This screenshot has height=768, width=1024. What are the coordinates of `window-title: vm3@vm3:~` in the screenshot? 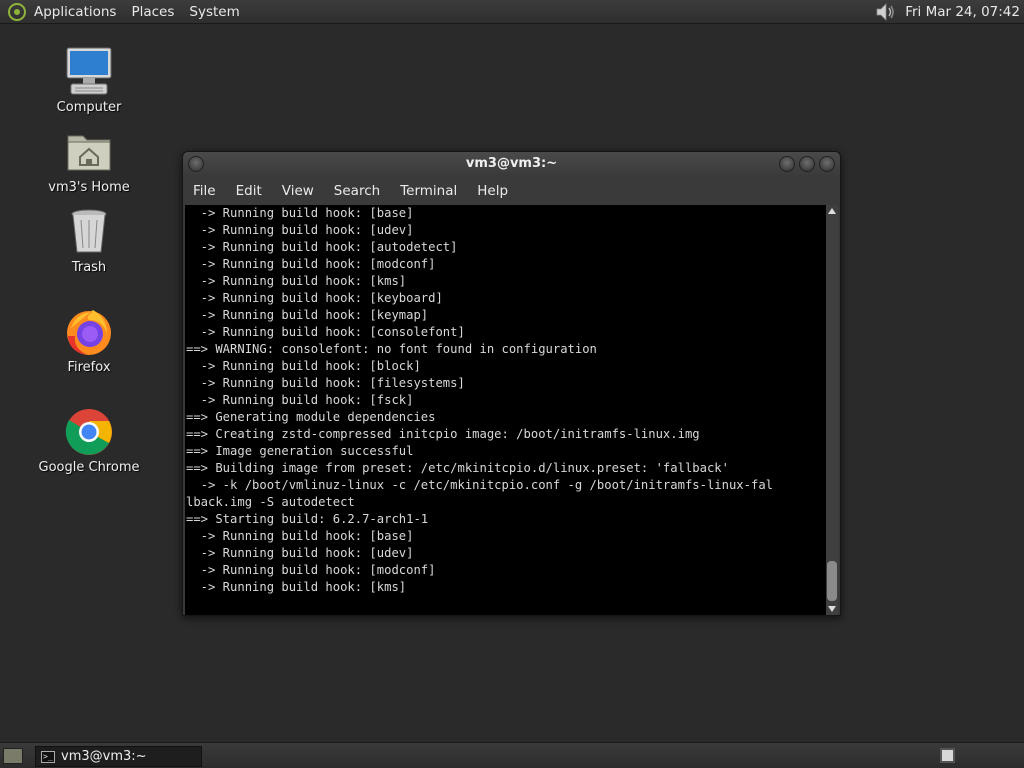 It's located at (511, 163).